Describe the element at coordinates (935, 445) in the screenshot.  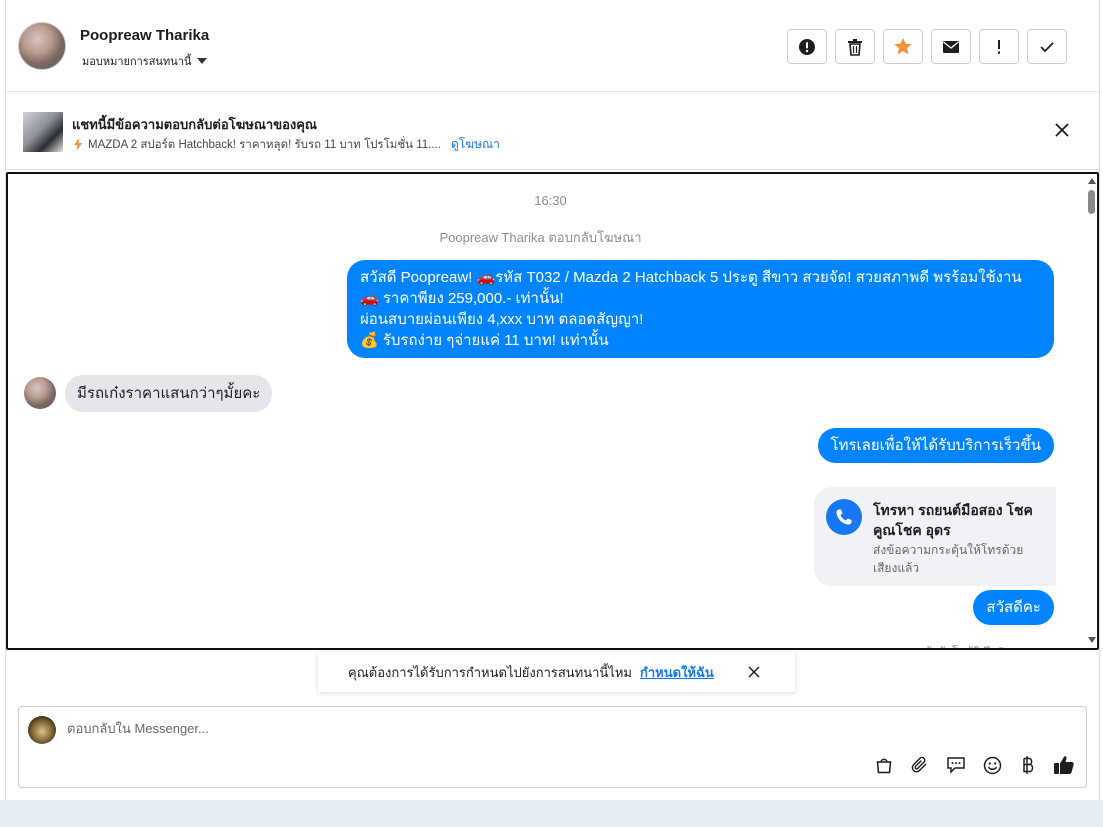
I see `outgoing-message: โทรเลยเพื่อให้ได้รับบริการเร็วขึ้น` at that location.